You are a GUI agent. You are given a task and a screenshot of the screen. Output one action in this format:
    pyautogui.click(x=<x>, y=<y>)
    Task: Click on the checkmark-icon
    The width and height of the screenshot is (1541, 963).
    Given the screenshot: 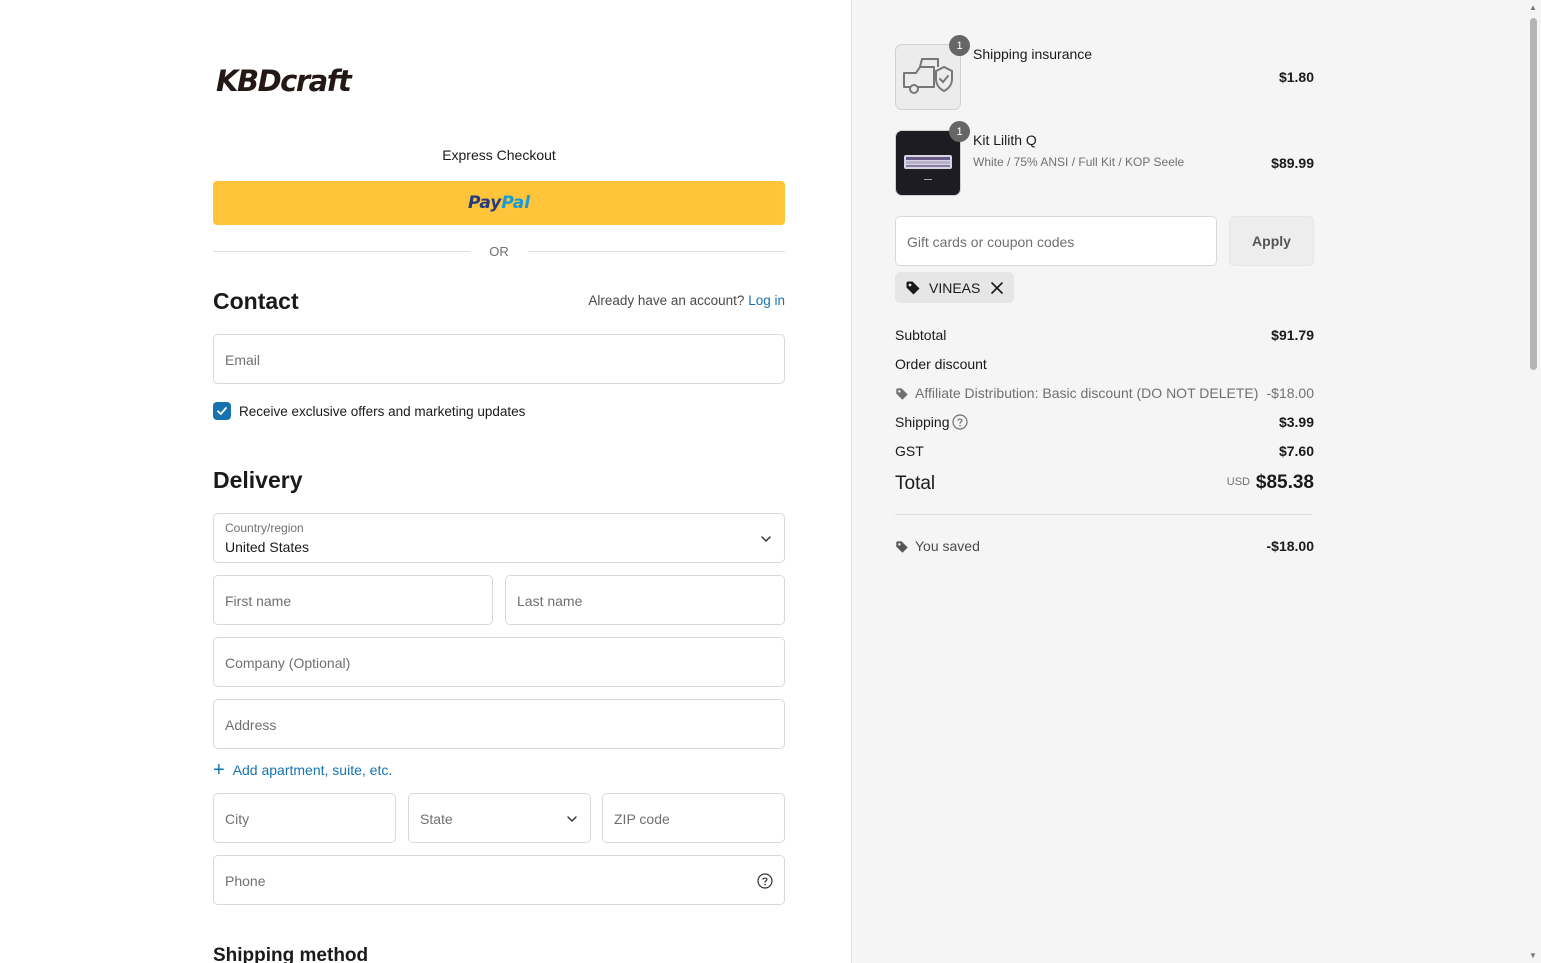 What is the action you would take?
    pyautogui.click(x=222, y=411)
    